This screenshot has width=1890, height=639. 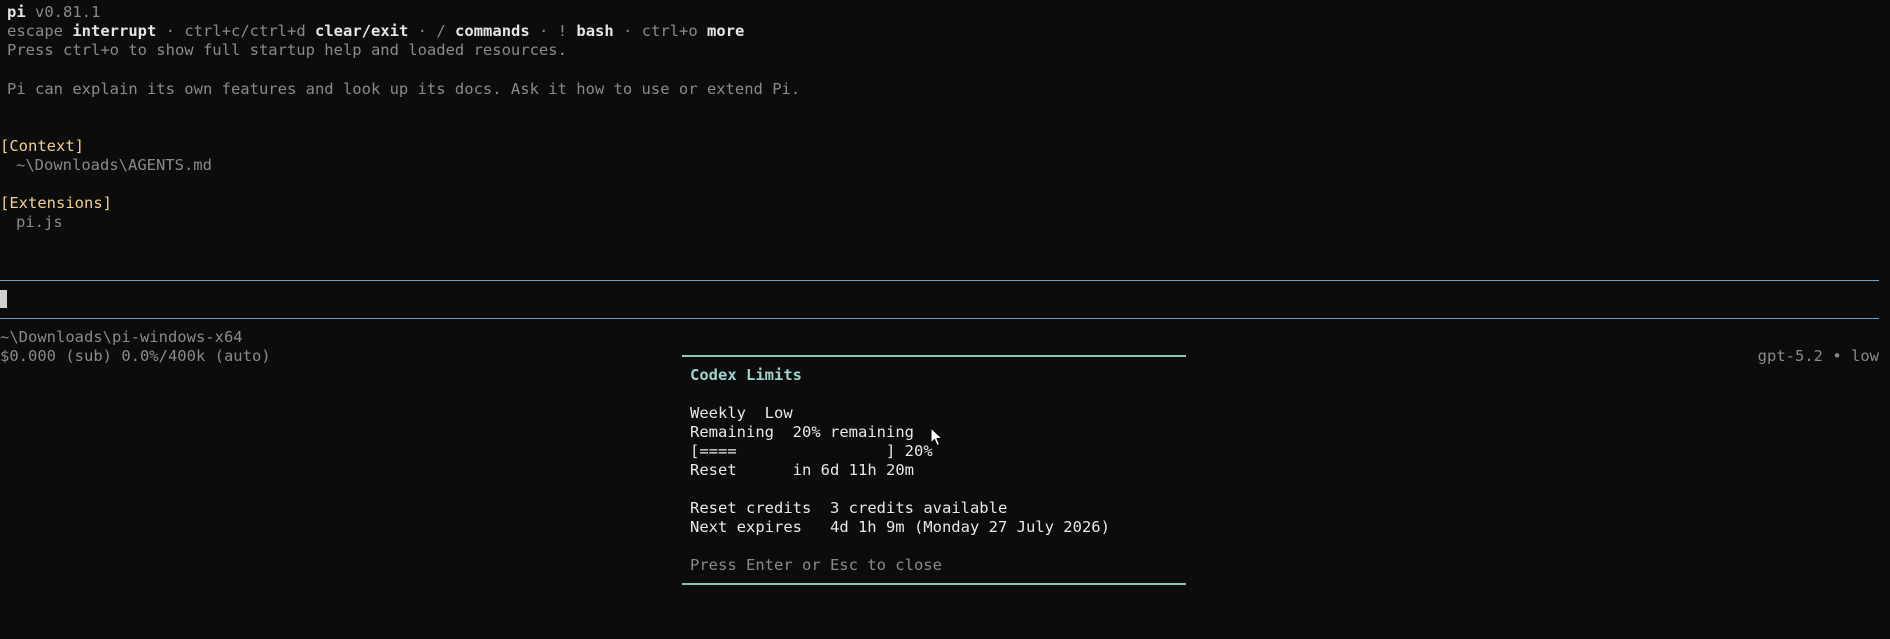 What do you see at coordinates (39, 222) in the screenshot?
I see `extension-item: pi.js` at bounding box center [39, 222].